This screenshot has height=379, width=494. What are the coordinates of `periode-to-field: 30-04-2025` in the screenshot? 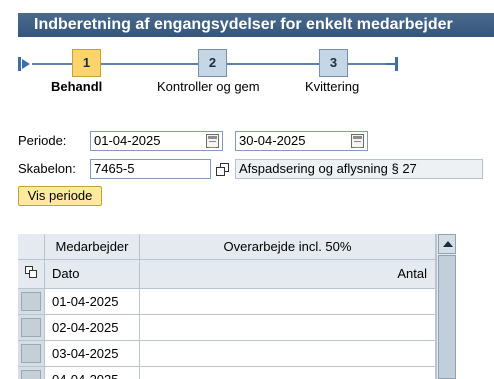 It's located at (301, 141).